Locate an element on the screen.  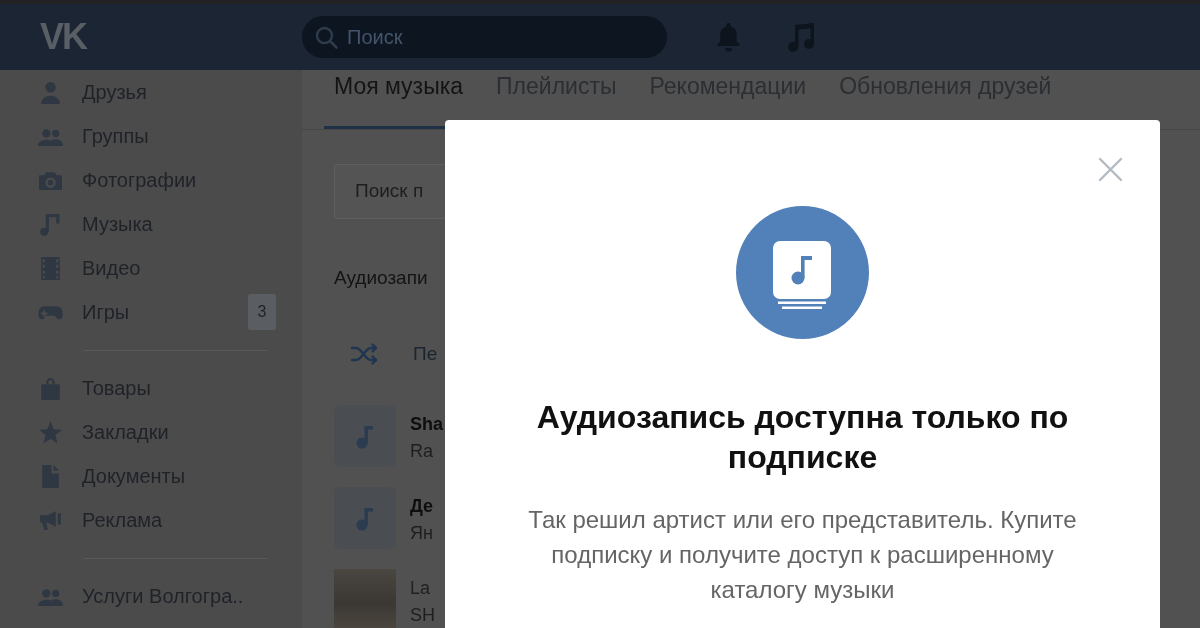
person-icon is located at coordinates (50, 92).